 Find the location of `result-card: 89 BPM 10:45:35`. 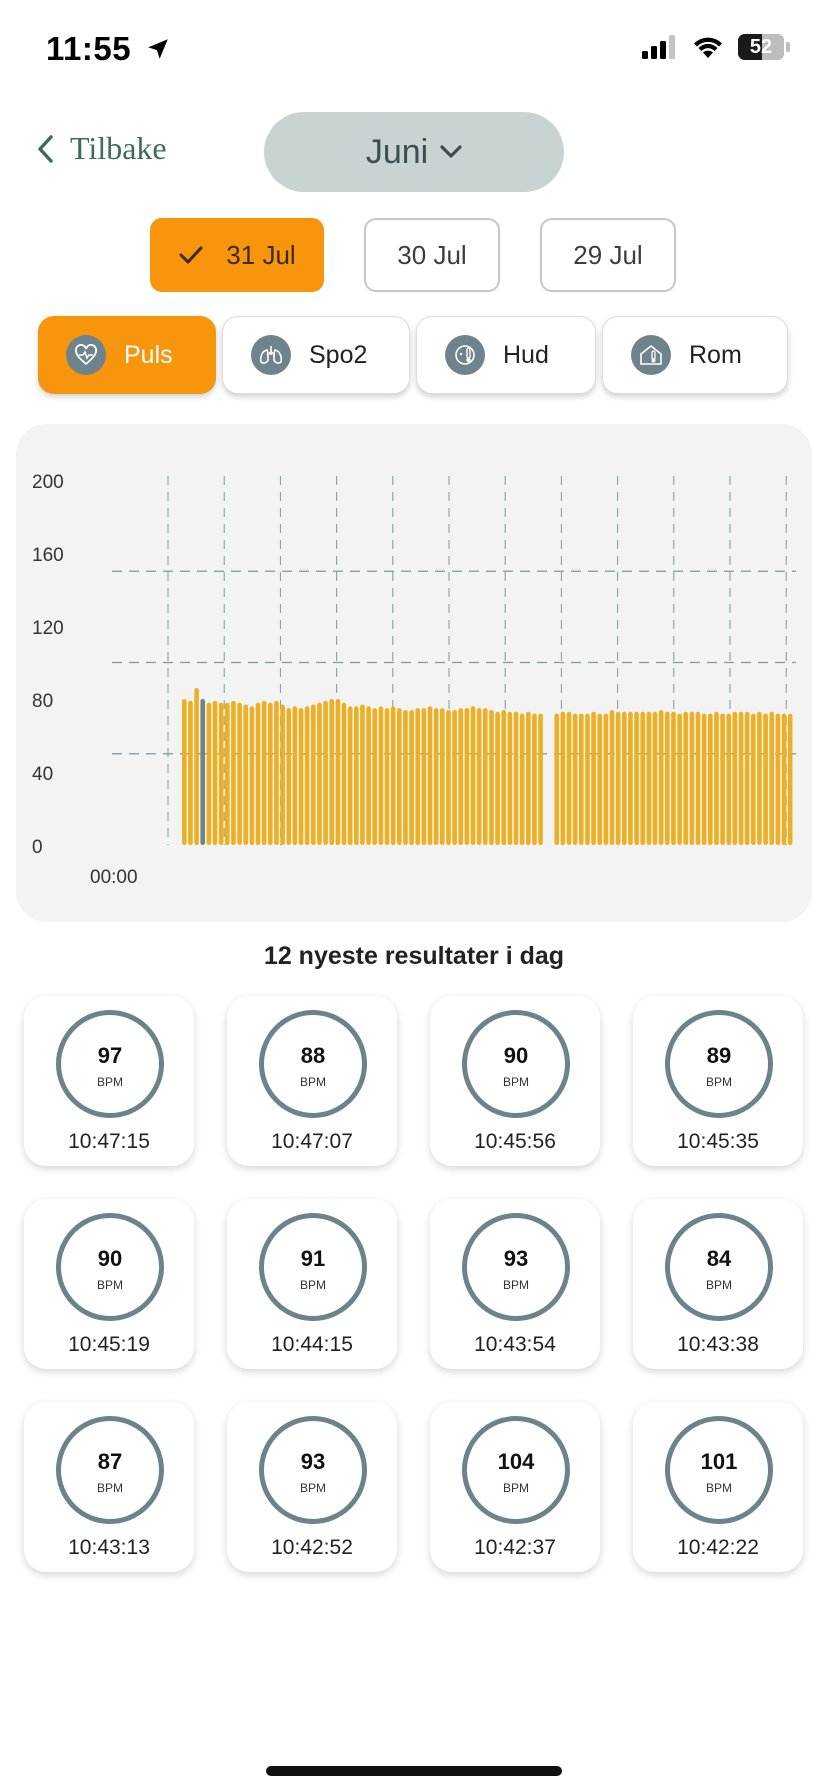

result-card: 89 BPM 10:45:35 is located at coordinates (718, 1081).